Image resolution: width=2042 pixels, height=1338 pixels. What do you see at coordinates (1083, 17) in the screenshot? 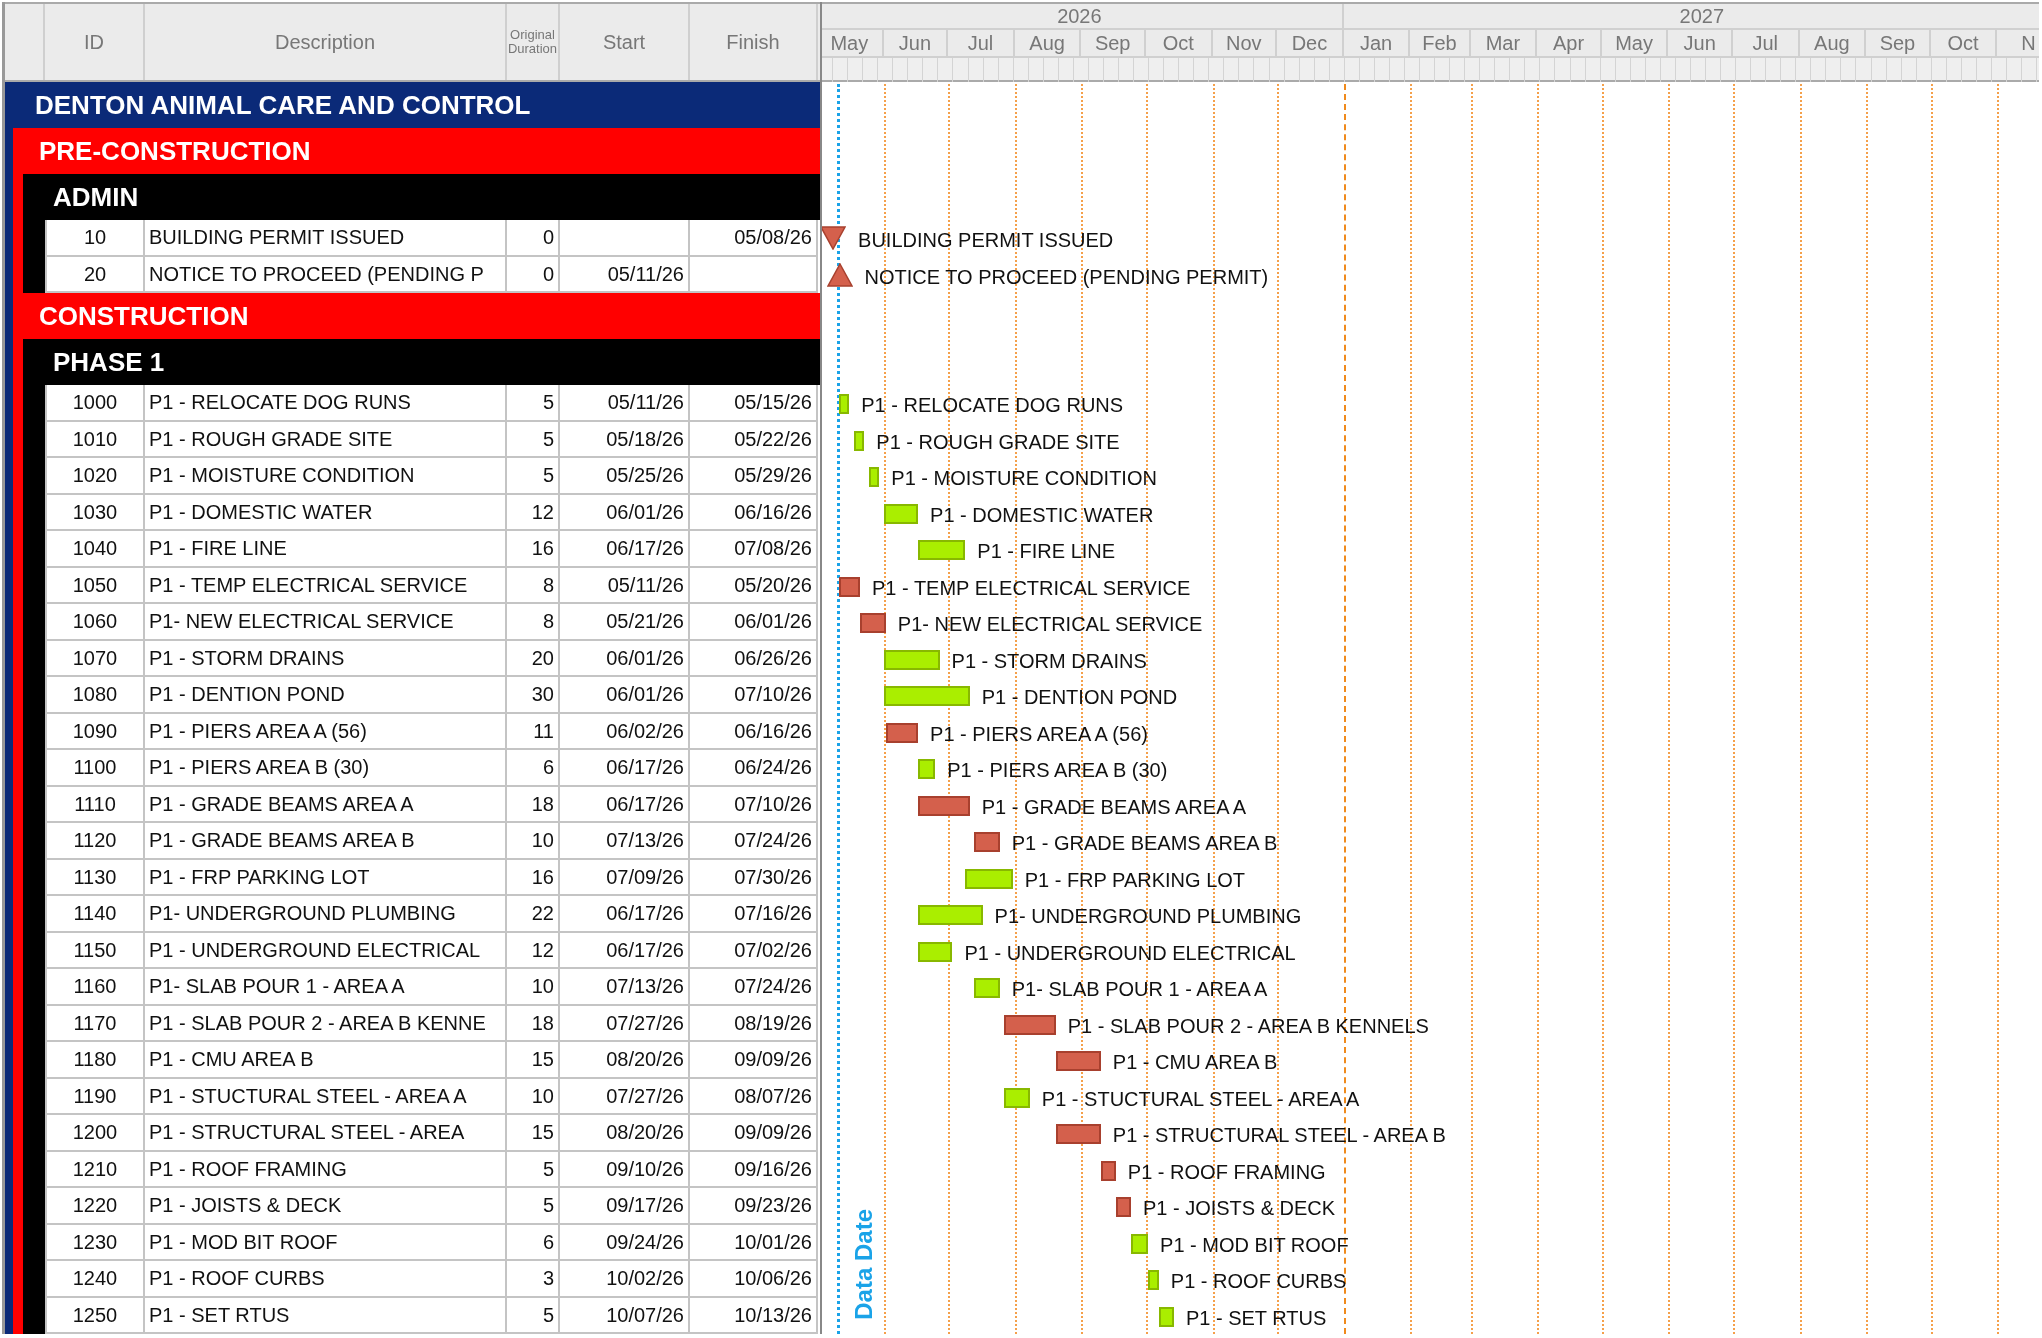
I see `year-header: 2026` at bounding box center [1083, 17].